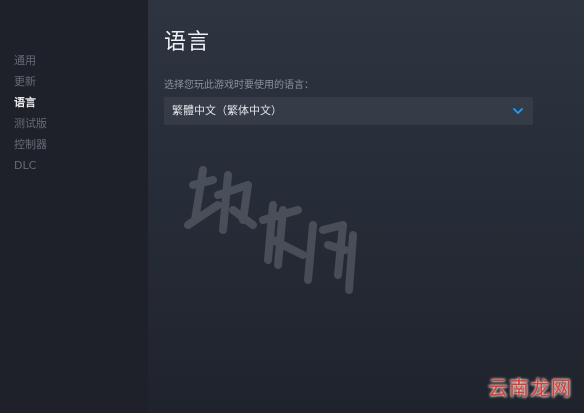 This screenshot has height=413, width=584. What do you see at coordinates (74, 165) in the screenshot?
I see `sidebar-item-dlc: DLC` at bounding box center [74, 165].